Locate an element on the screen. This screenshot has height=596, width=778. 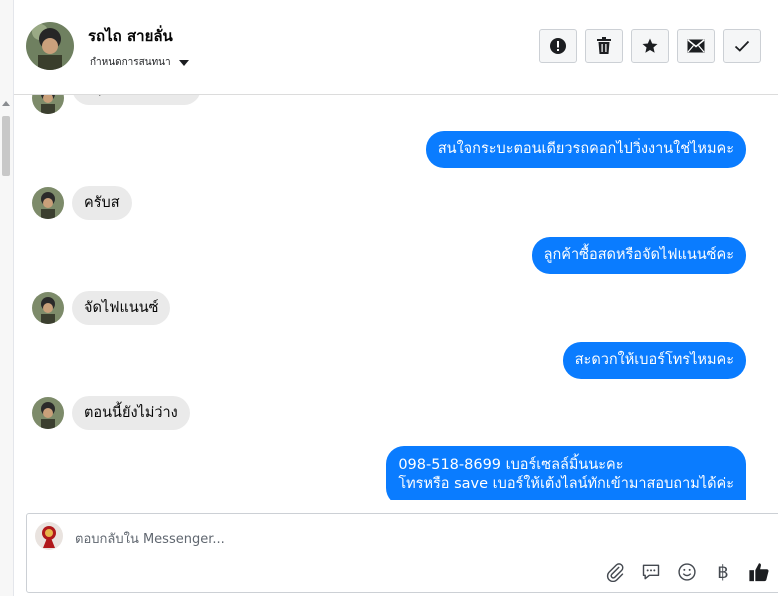
schedule-label: กำหนดการสนทนา is located at coordinates (130, 62).